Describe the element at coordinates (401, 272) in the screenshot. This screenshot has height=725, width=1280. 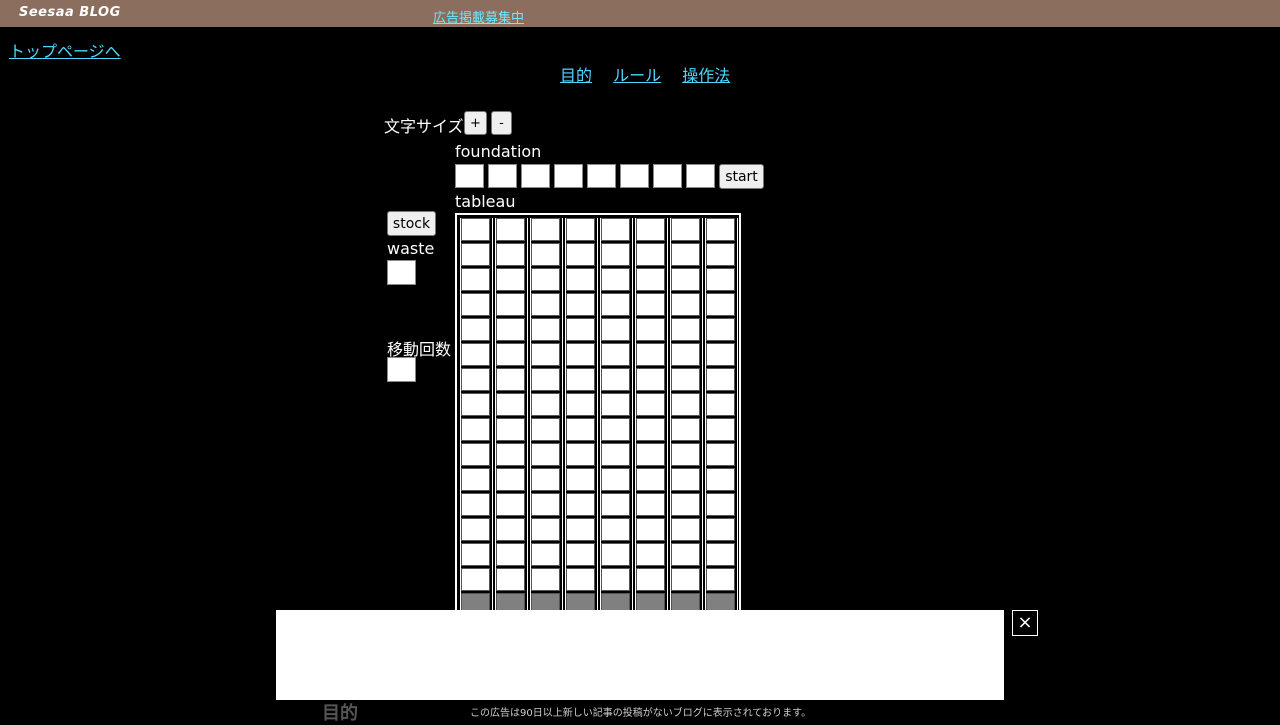
I see `waste-pile` at that location.